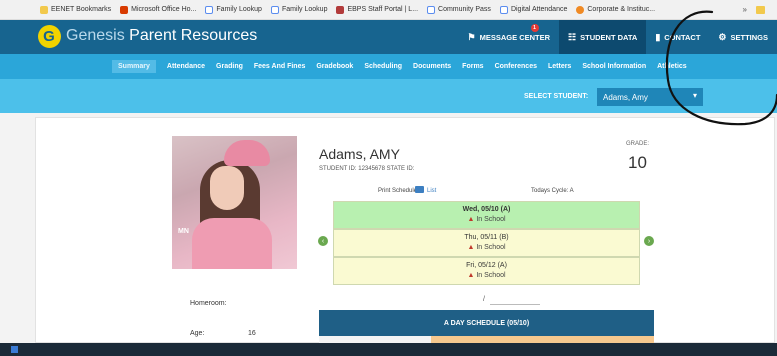 The height and width of the screenshot is (356, 777). I want to click on settings-button: ⚙ SETTINGS, so click(743, 37).